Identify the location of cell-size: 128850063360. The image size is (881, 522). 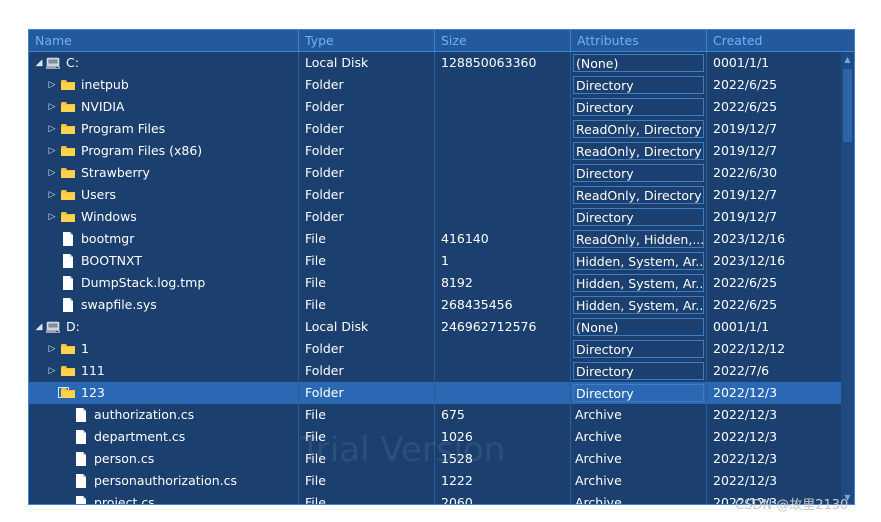
(503, 63).